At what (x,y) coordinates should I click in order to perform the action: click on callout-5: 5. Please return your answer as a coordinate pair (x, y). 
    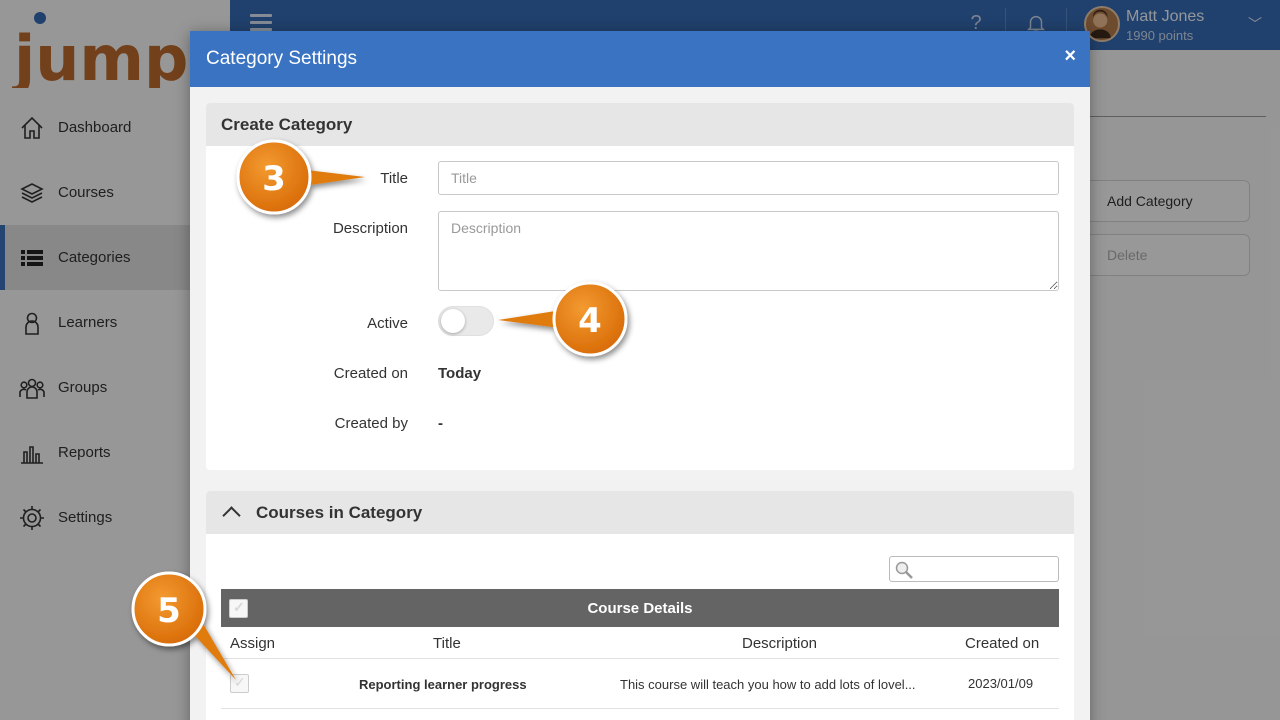
    Looking at the image, I should click on (183, 625).